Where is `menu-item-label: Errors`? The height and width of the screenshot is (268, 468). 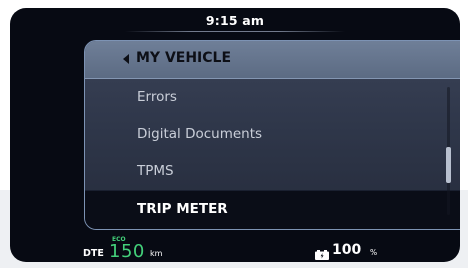 menu-item-label: Errors is located at coordinates (157, 97).